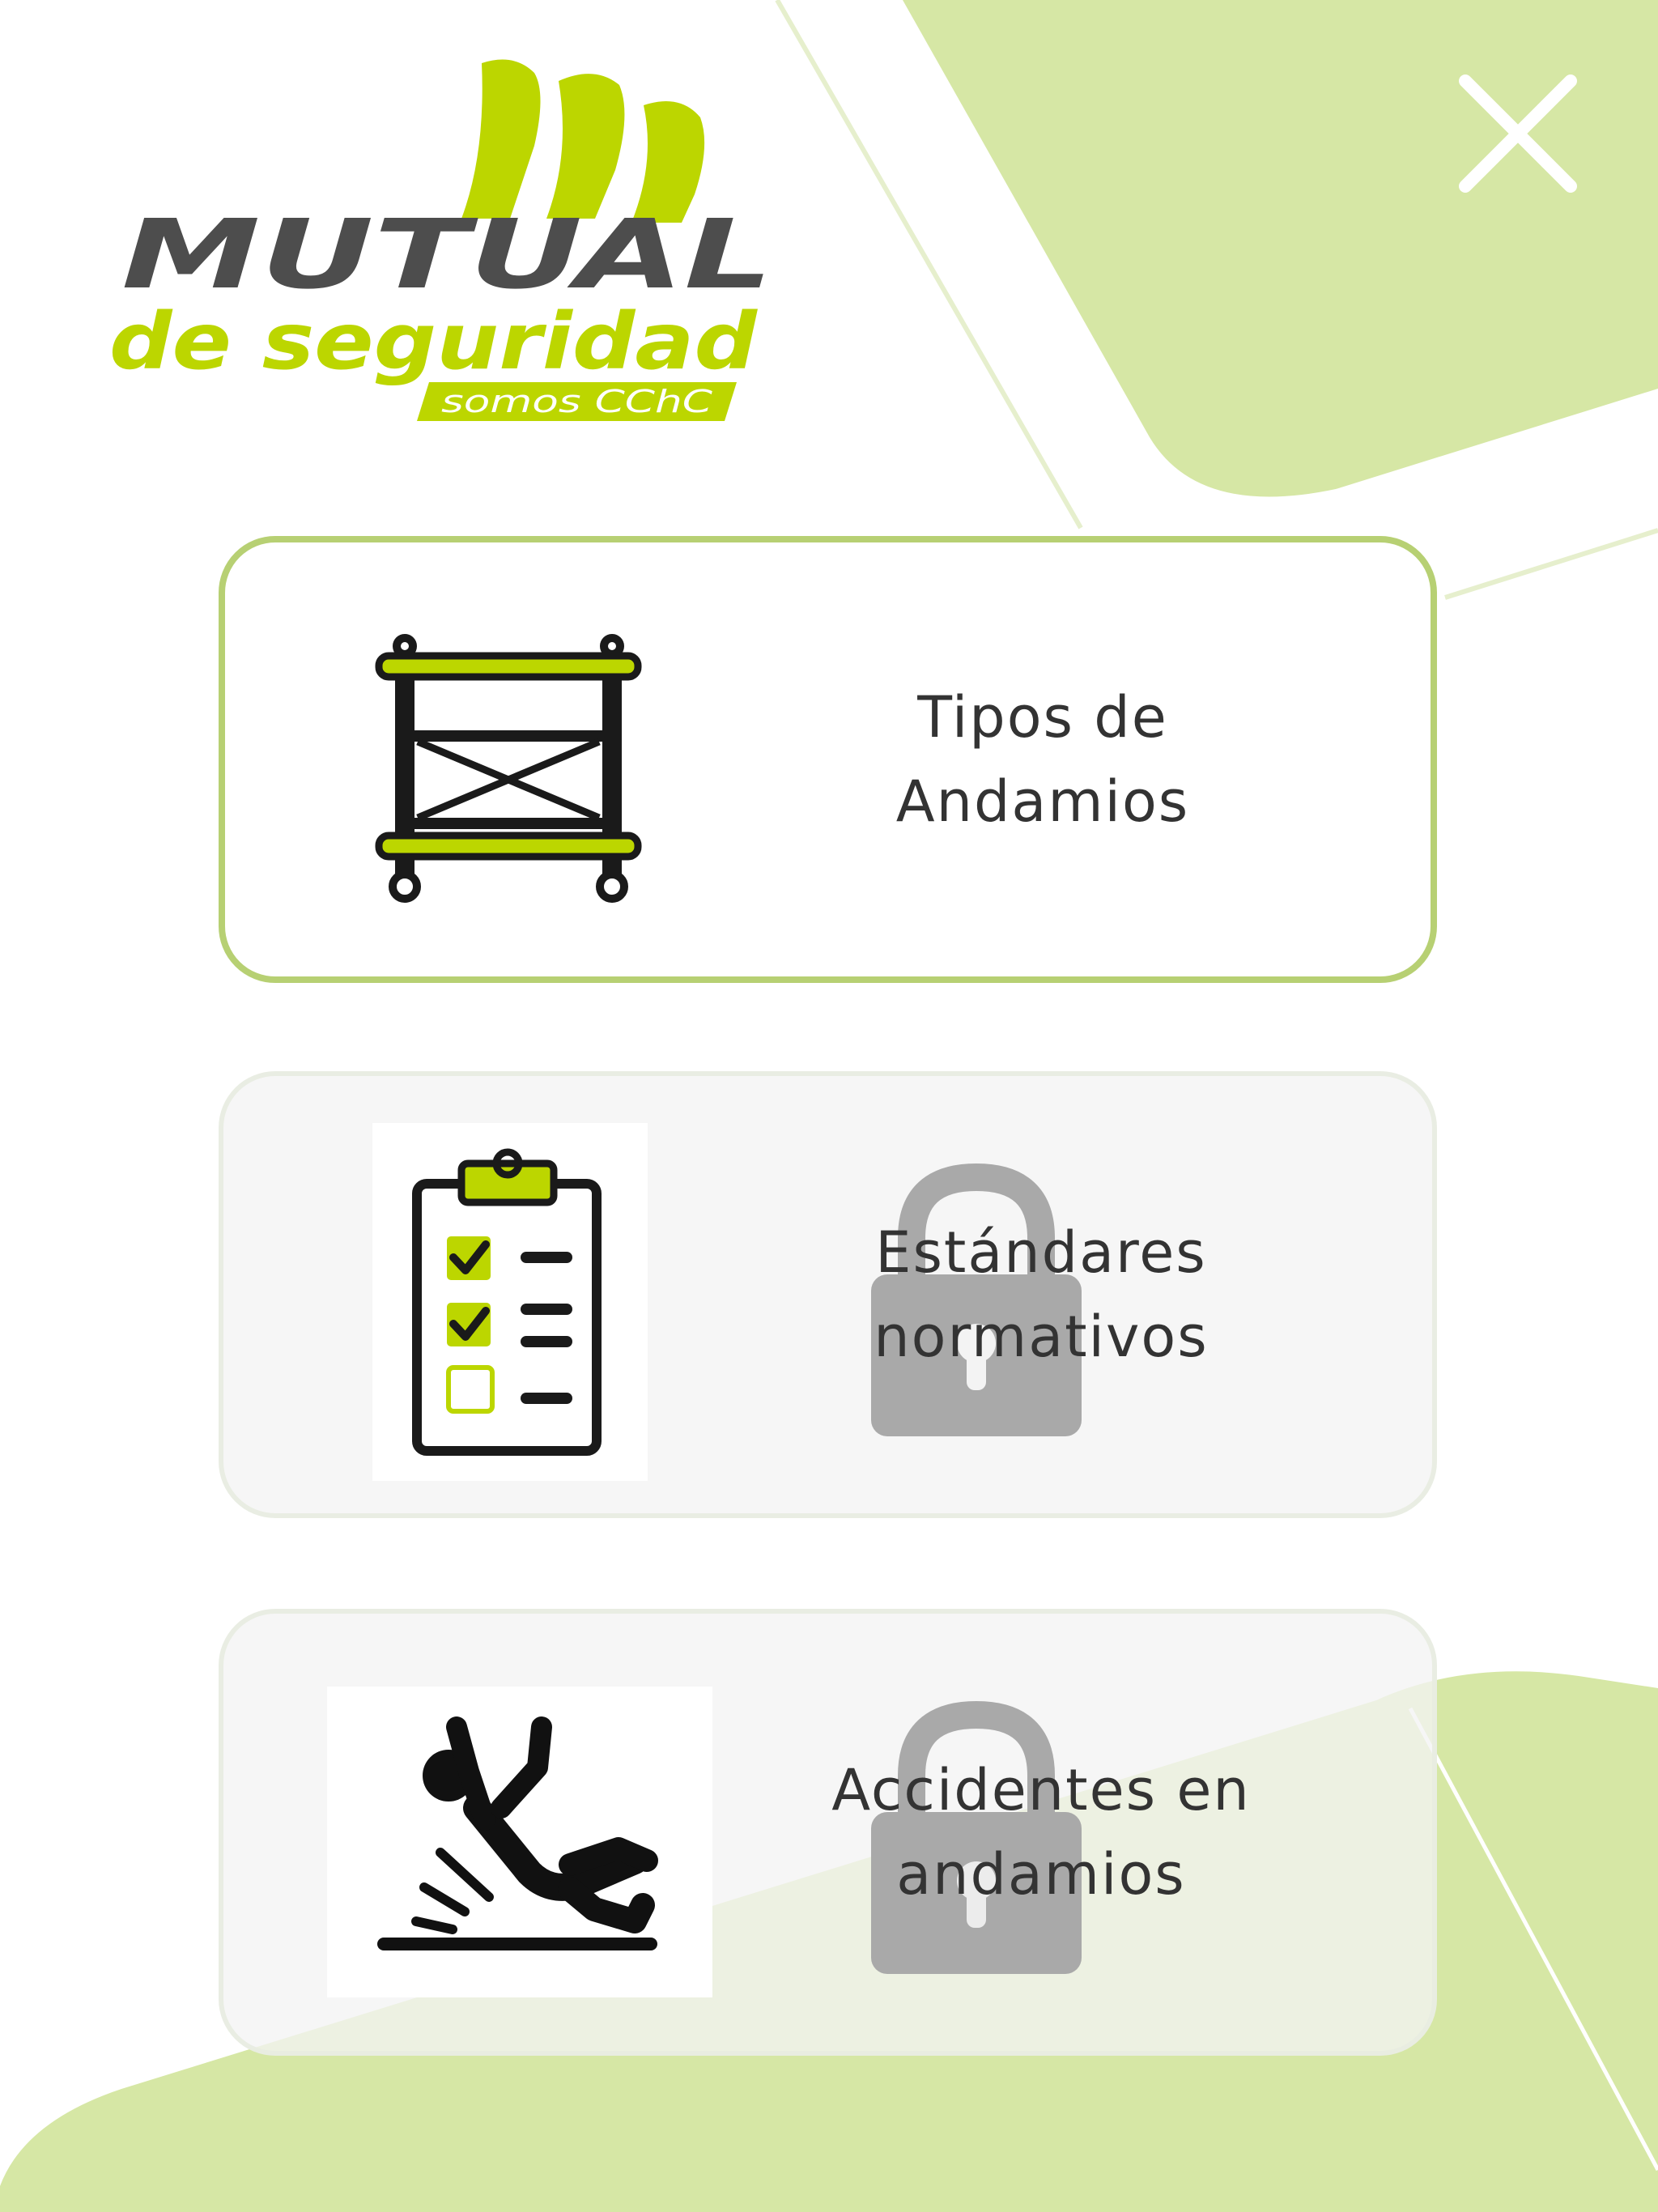  What do you see at coordinates (577, 402) in the screenshot?
I see `logo-tagline-text: somos CChC` at bounding box center [577, 402].